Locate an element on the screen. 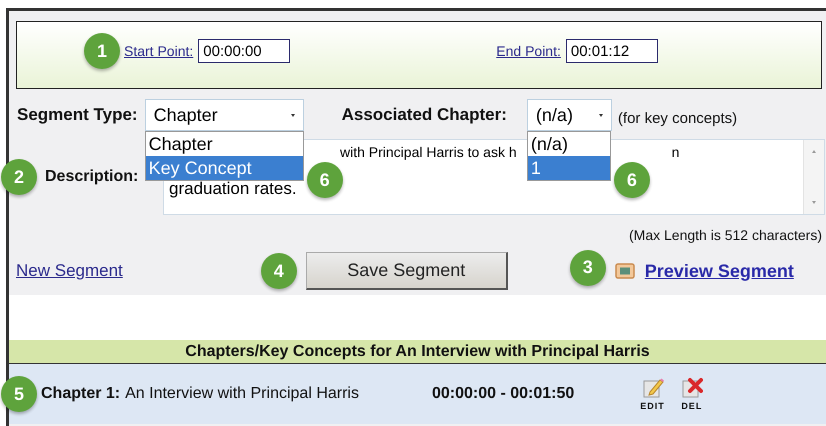 The width and height of the screenshot is (826, 426). save-segment-button: Save Segment is located at coordinates (407, 271).